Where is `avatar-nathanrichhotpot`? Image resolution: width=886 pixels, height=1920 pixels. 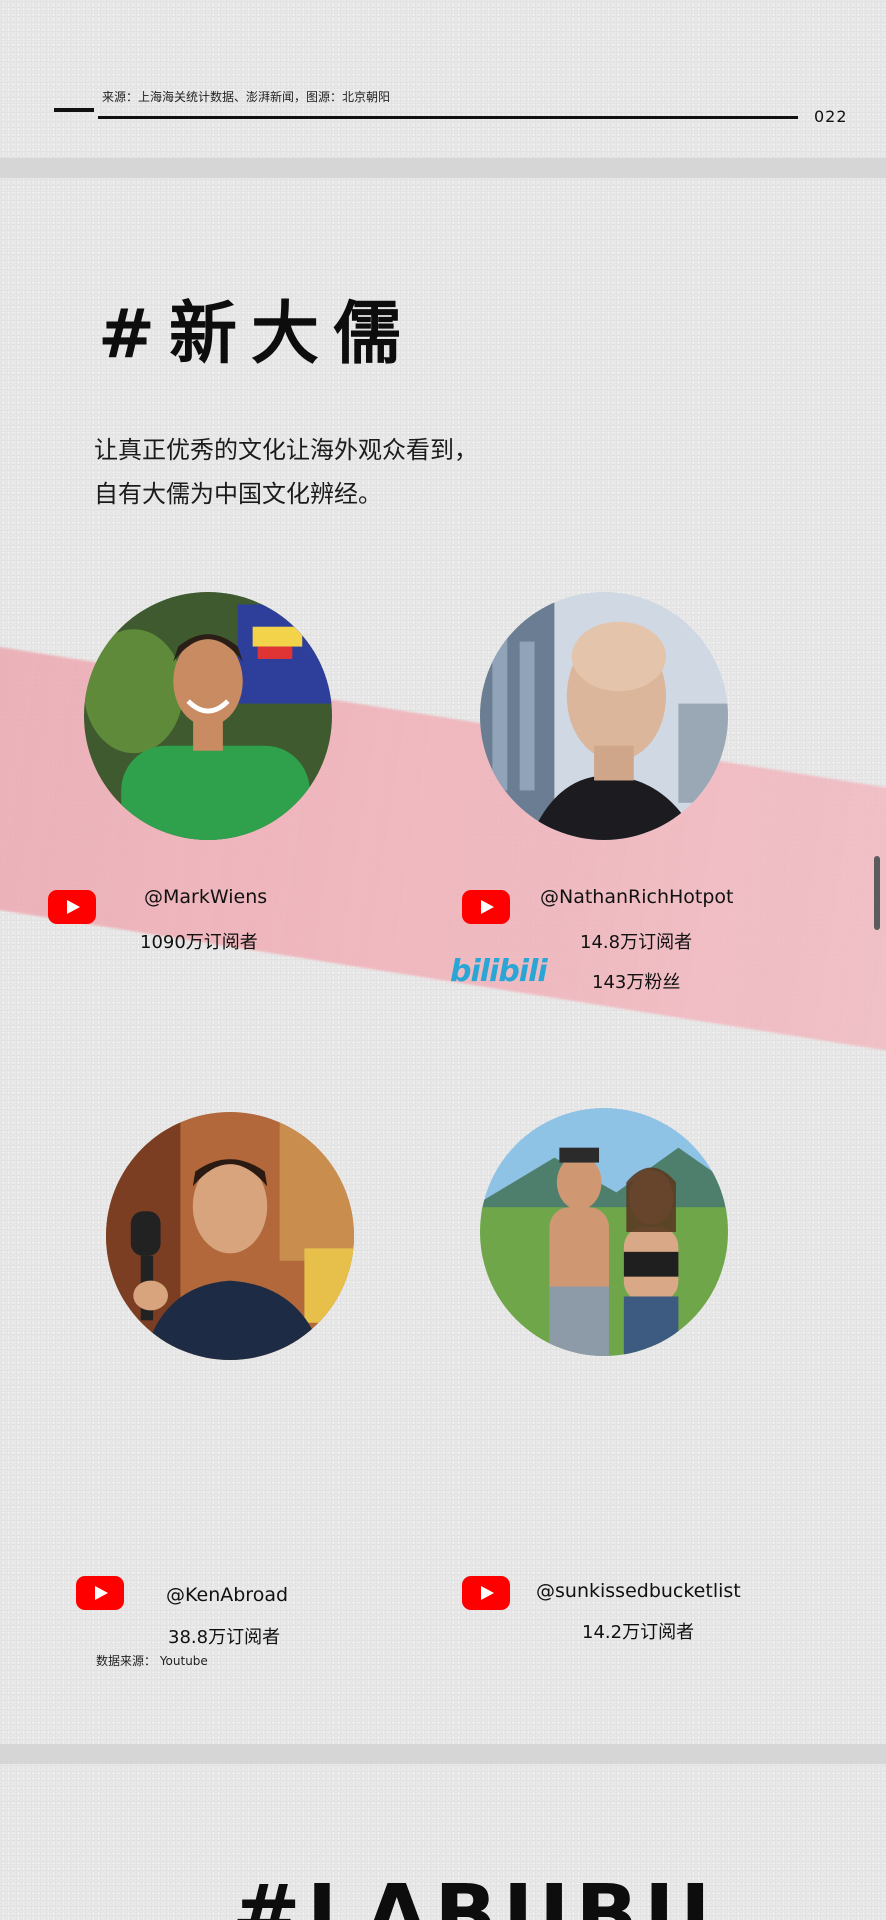 avatar-nathanrichhotpot is located at coordinates (604, 716).